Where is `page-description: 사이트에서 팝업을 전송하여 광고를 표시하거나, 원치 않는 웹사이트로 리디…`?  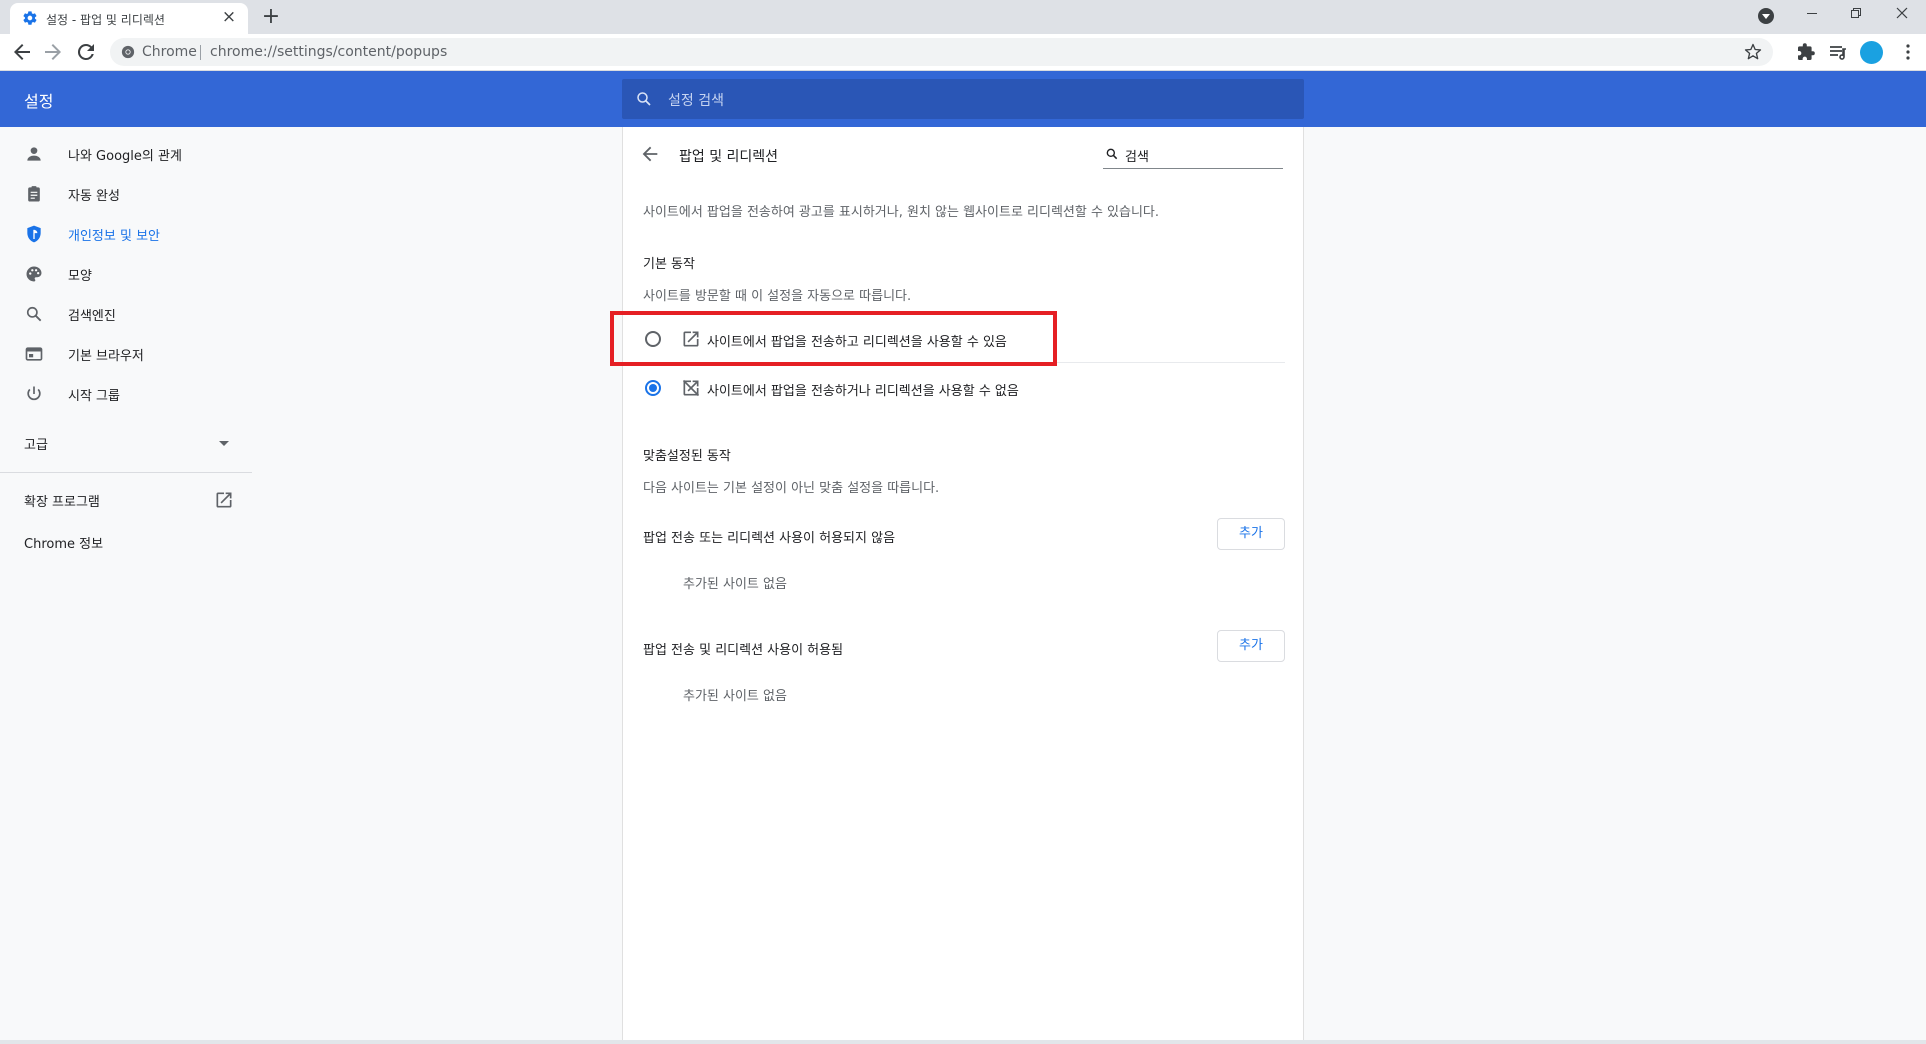
page-description: 사이트에서 팝업을 전송하여 광고를 표시하거나, 원치 않는 웹사이트로 리디… is located at coordinates (901, 212).